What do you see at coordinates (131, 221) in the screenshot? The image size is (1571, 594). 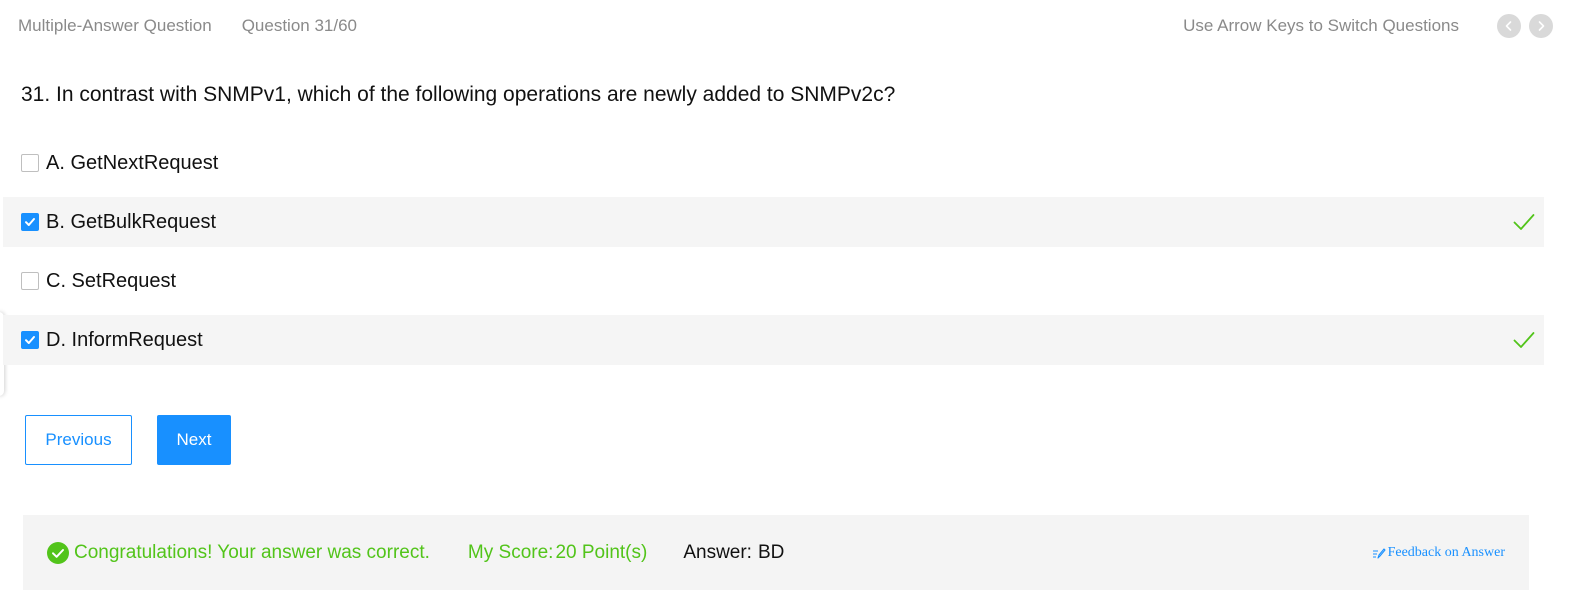 I see `option-b-label: B. GetBulkRequest` at bounding box center [131, 221].